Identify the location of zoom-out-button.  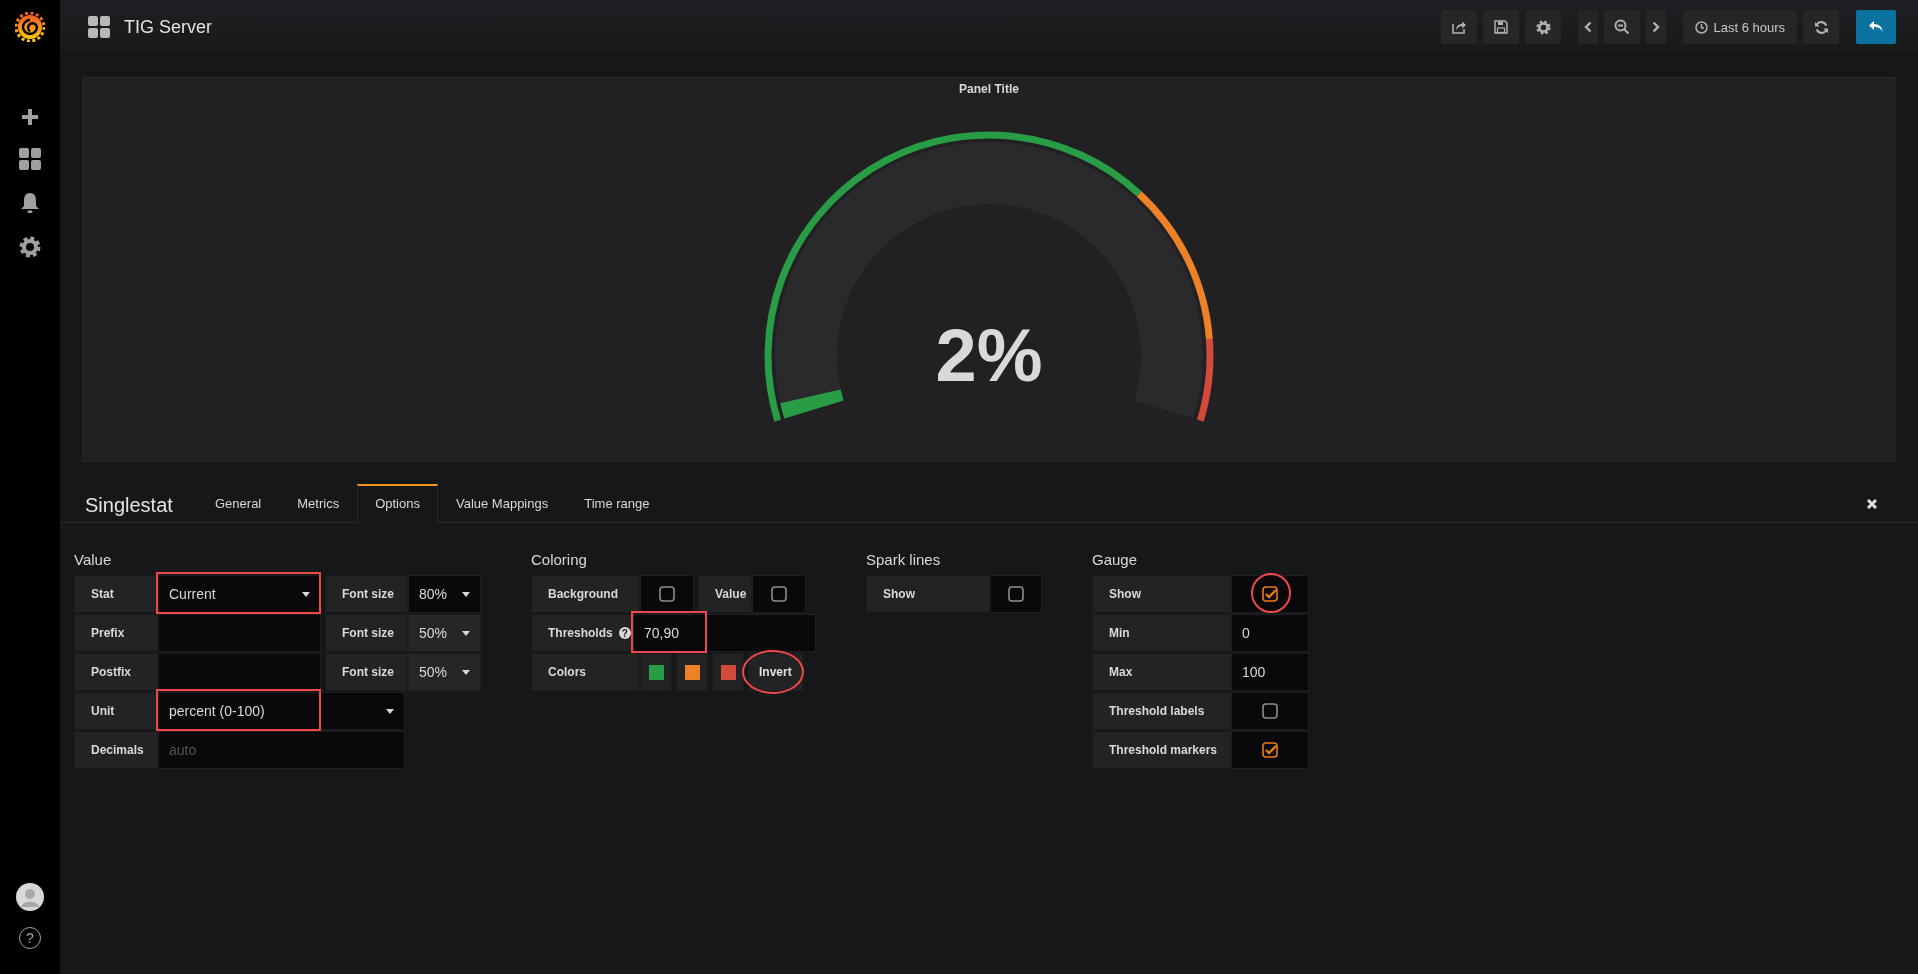
(1622, 27).